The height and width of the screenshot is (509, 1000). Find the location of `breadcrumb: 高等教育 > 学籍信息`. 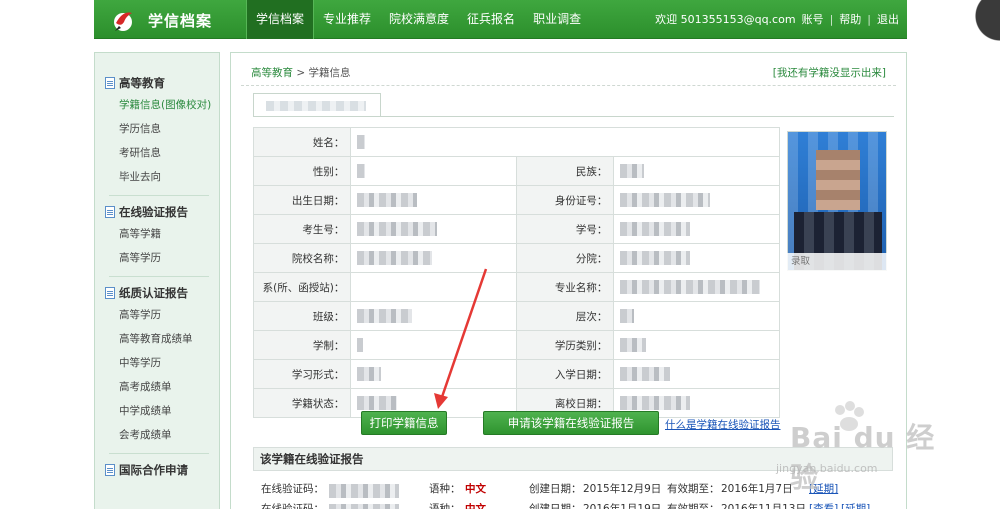

breadcrumb: 高等教育 > 学籍信息 is located at coordinates (301, 72).